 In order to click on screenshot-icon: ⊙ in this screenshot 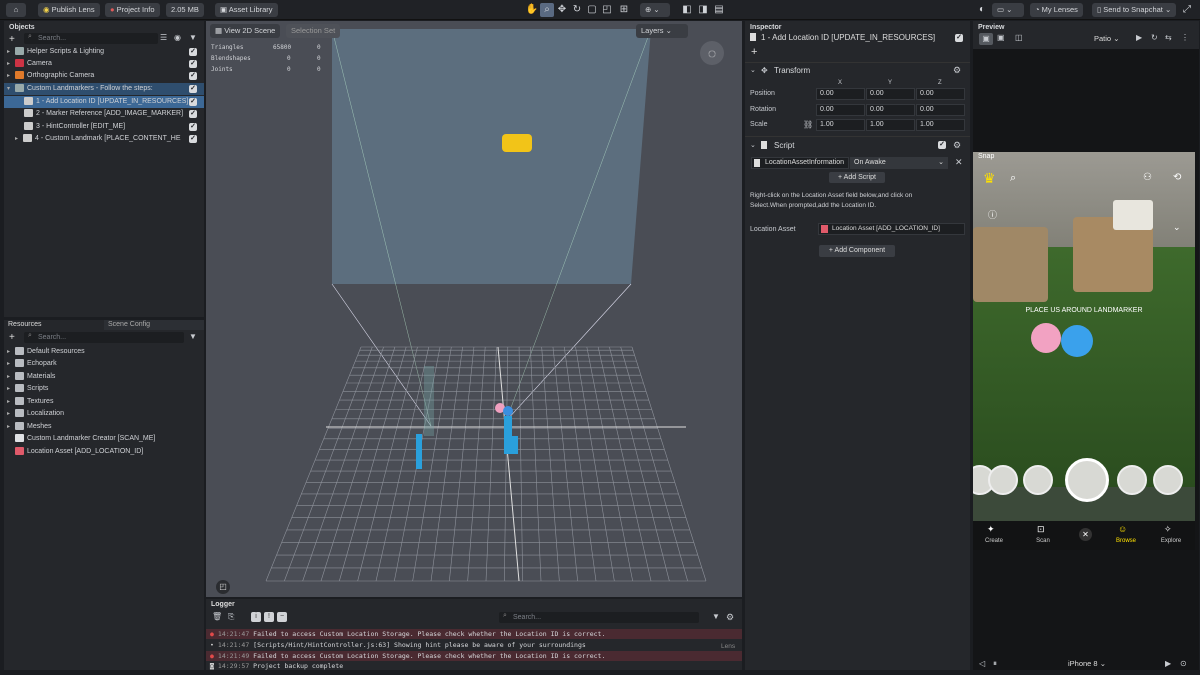, I will do `click(1183, 663)`.